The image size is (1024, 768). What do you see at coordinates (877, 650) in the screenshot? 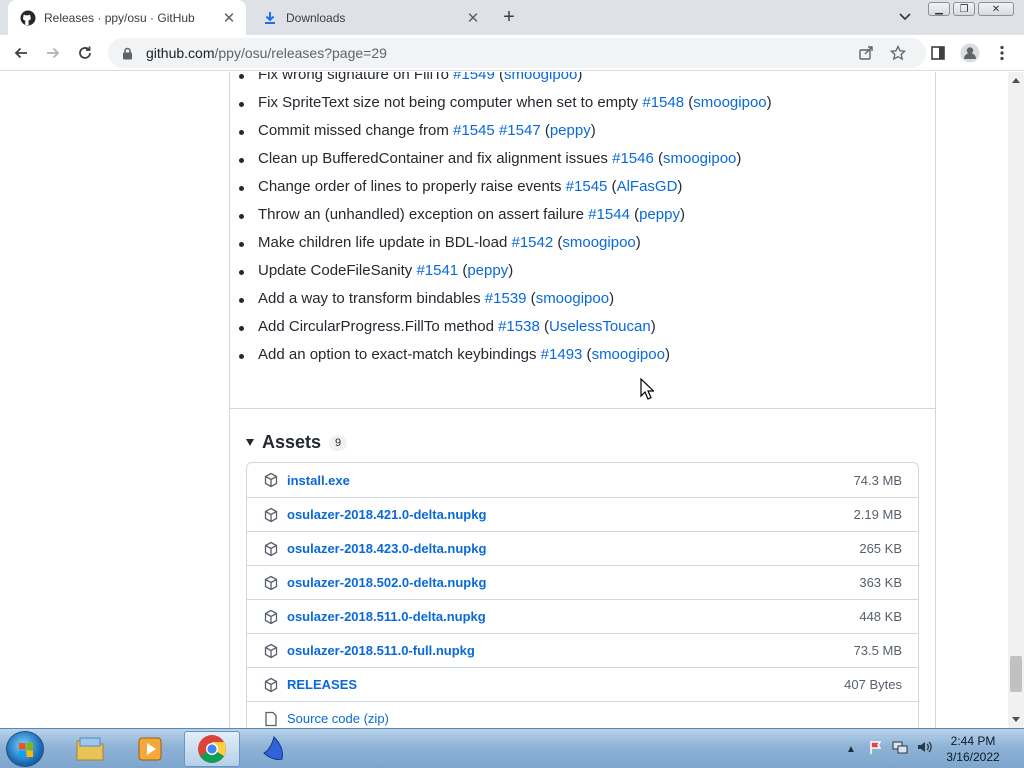
I see `asset-size: 73.5 MB` at bounding box center [877, 650].